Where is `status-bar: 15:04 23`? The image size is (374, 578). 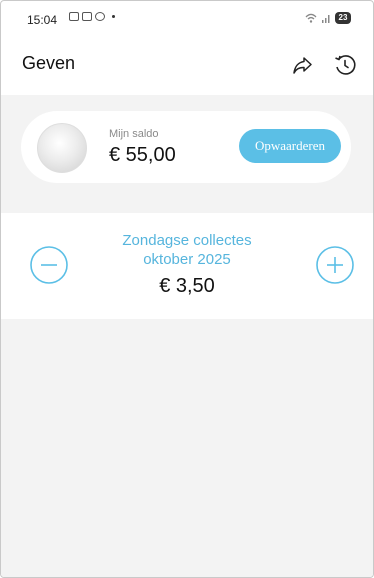
status-bar: 15:04 23 is located at coordinates (187, 19).